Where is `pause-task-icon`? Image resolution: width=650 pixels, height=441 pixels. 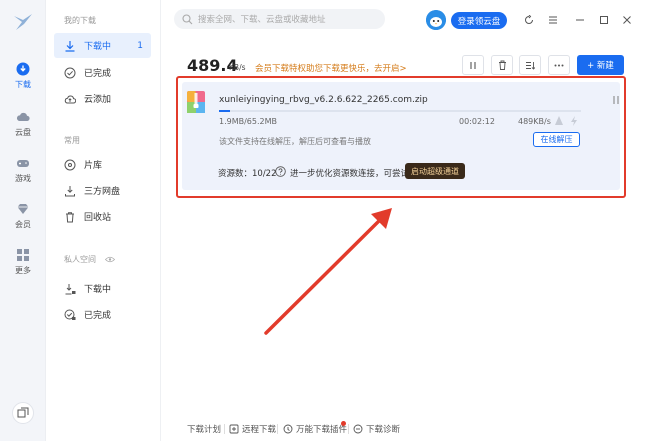
pause-task-icon is located at coordinates (616, 100).